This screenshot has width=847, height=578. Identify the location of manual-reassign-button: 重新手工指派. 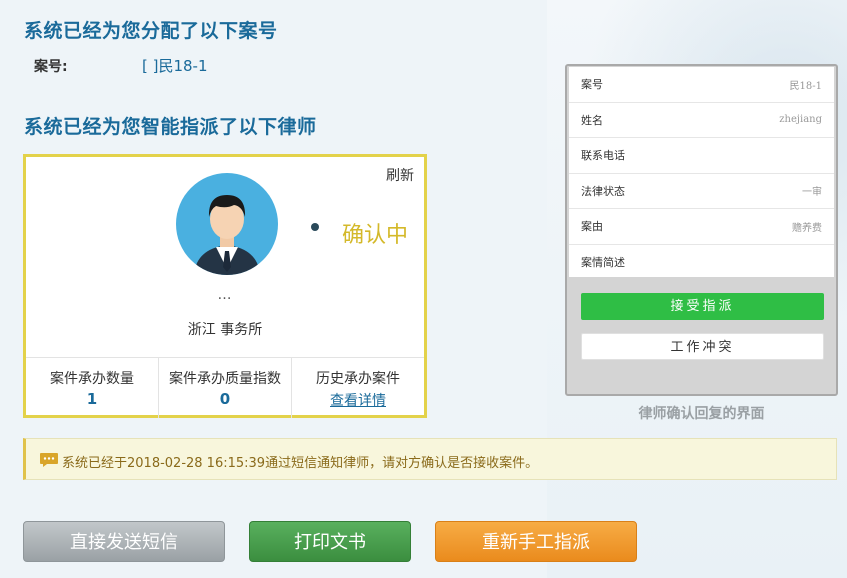
(536, 541).